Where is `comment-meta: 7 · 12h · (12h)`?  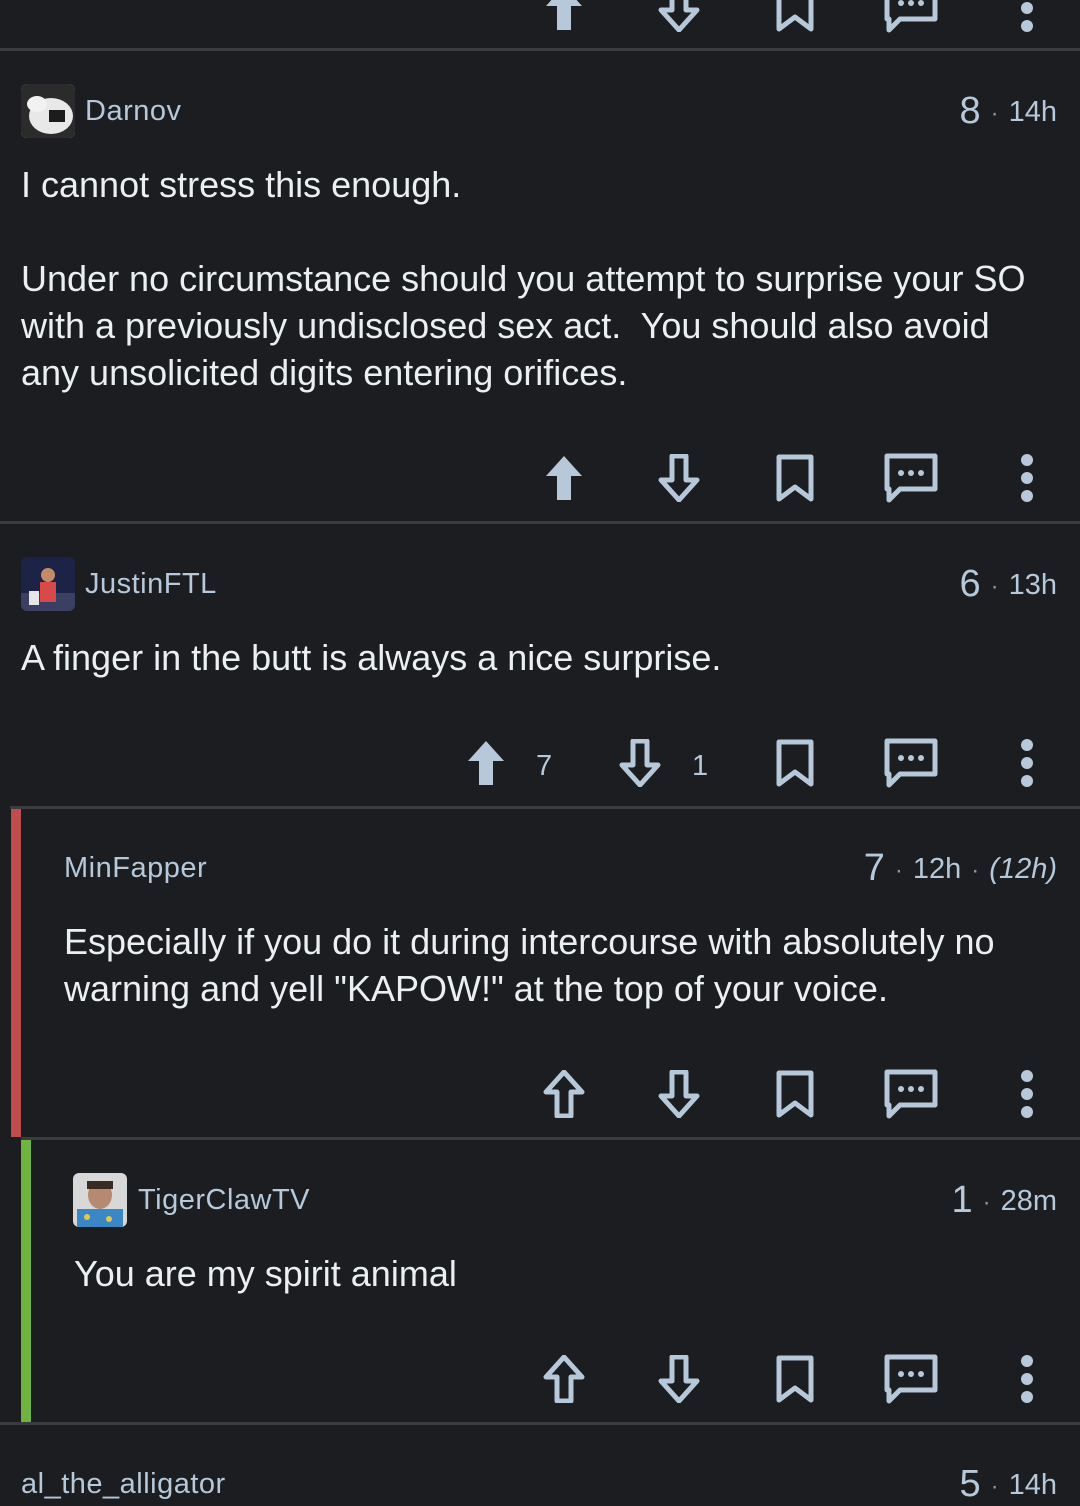
comment-meta: 7 · 12h · (12h) is located at coordinates (960, 868).